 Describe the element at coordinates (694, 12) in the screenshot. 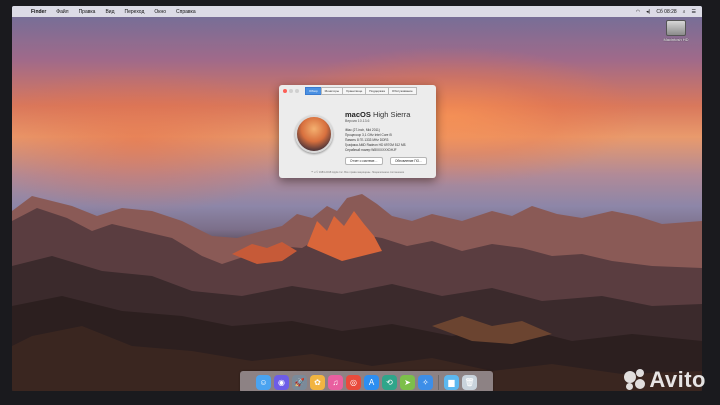

I see `notification-center-icon: ☰` at that location.